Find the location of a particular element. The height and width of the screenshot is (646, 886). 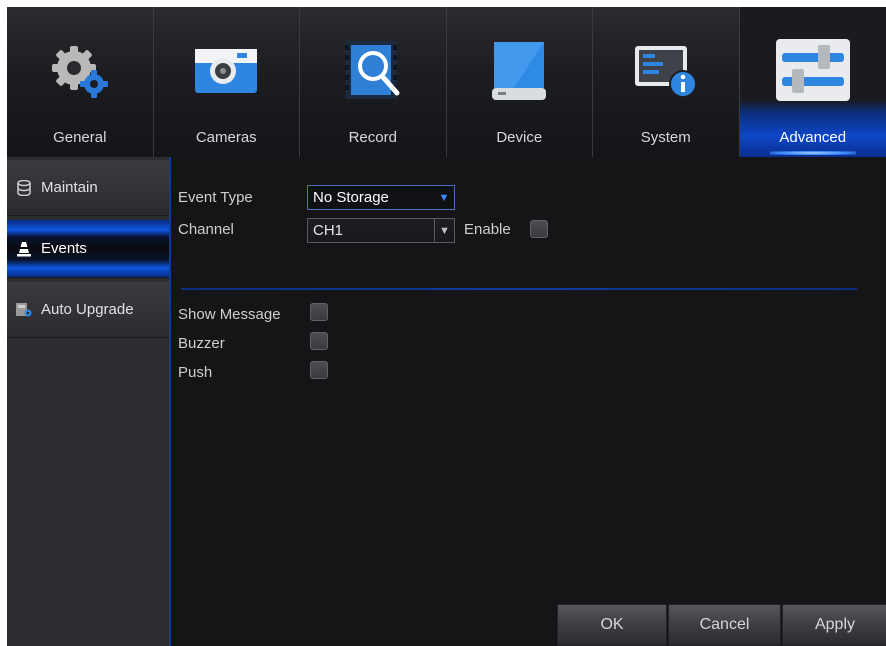

tab-label: Device is located at coordinates (519, 137).